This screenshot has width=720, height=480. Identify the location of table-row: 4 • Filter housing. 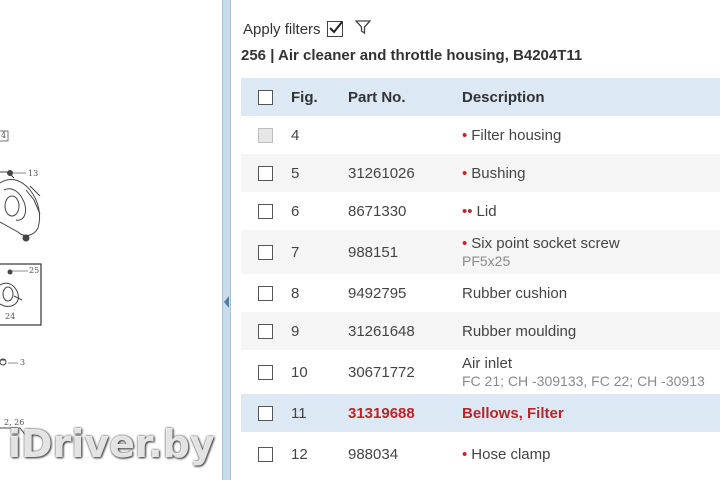
(480, 135).